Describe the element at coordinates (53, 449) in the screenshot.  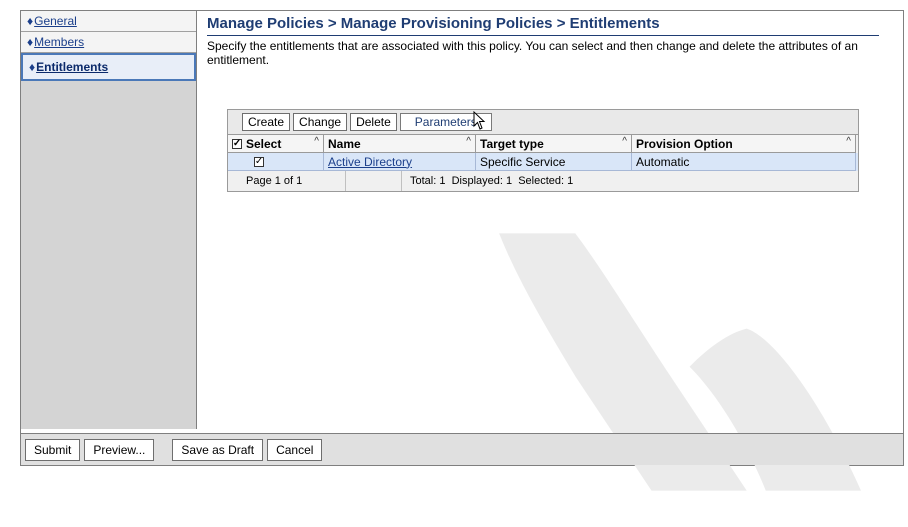
I see `submit-button: Submit` at that location.